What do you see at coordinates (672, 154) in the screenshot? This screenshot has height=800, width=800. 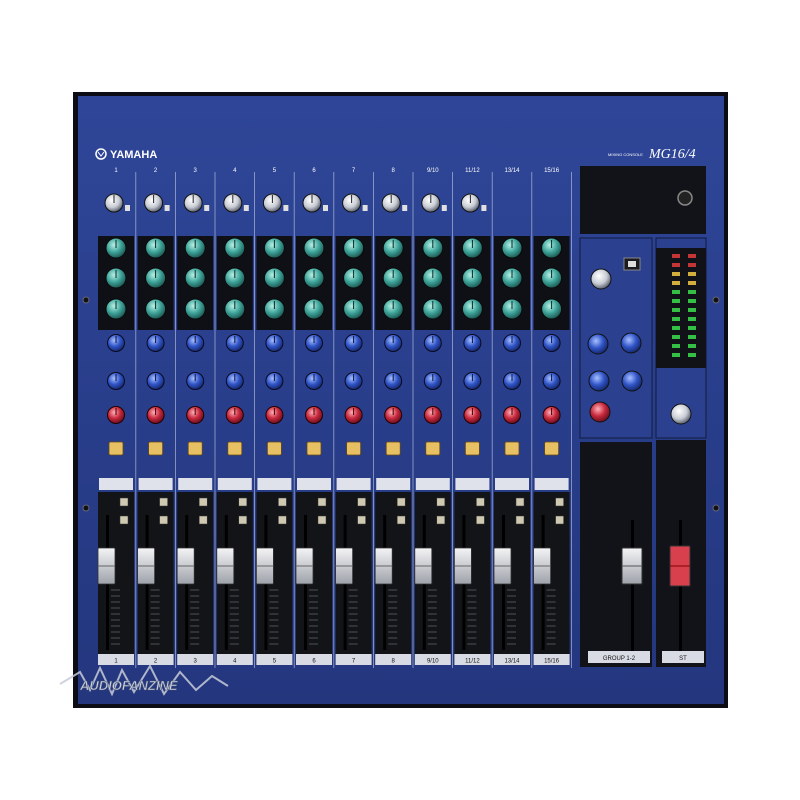 I see `model-name: MG16/4` at bounding box center [672, 154].